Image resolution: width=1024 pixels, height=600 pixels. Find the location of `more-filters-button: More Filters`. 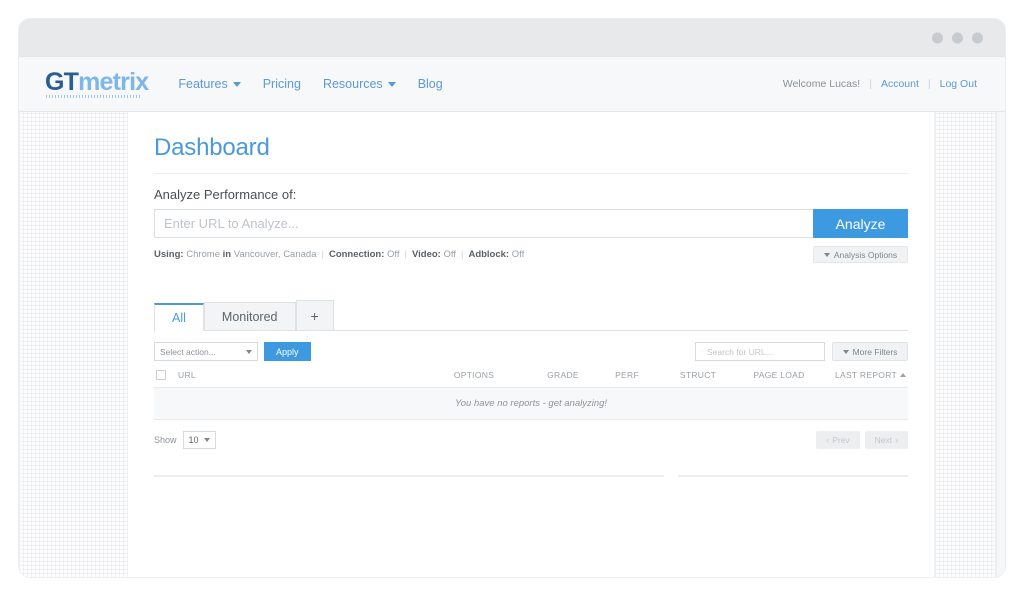

more-filters-button: More Filters is located at coordinates (870, 351).